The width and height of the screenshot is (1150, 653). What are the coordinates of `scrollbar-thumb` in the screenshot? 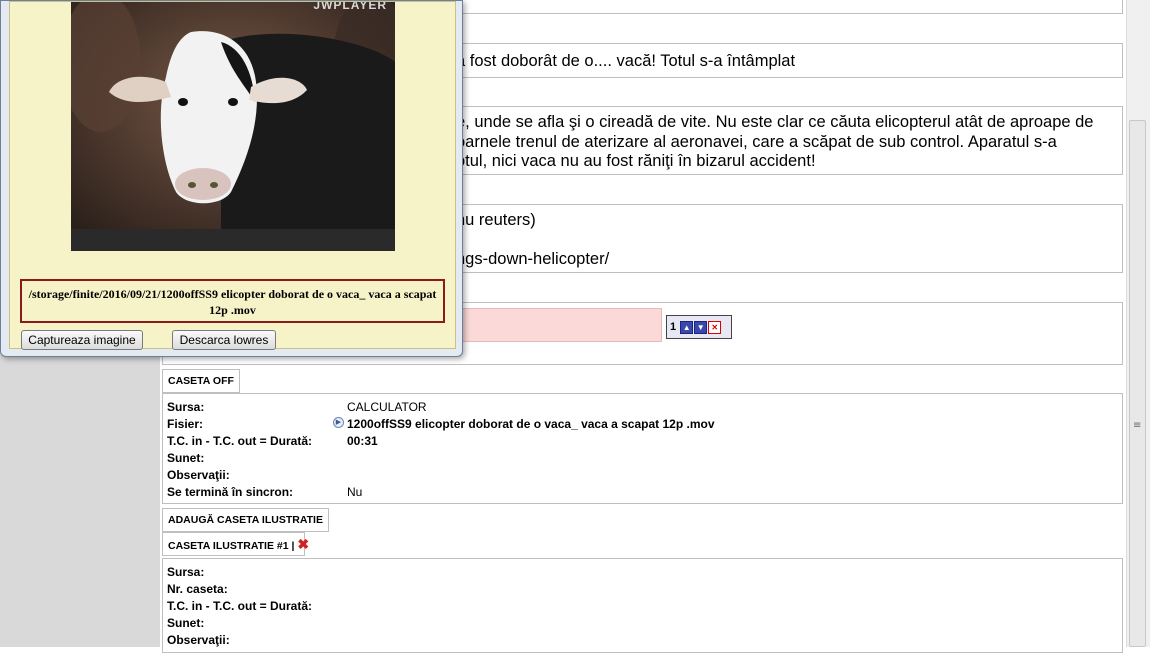 It's located at (1137, 383).